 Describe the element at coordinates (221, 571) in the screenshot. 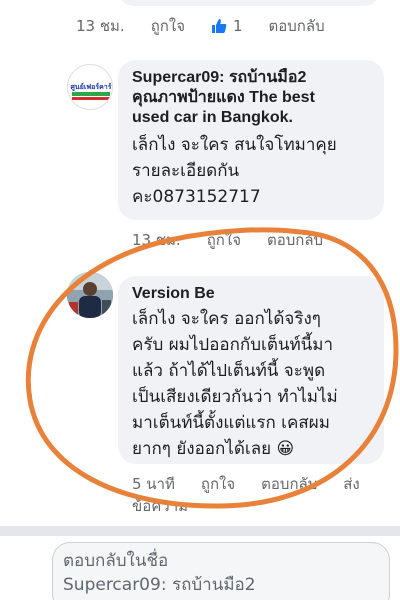

I see `reply-input: ตอบกลับในชื่อ Supercar09: รถบ้านมือ2` at that location.